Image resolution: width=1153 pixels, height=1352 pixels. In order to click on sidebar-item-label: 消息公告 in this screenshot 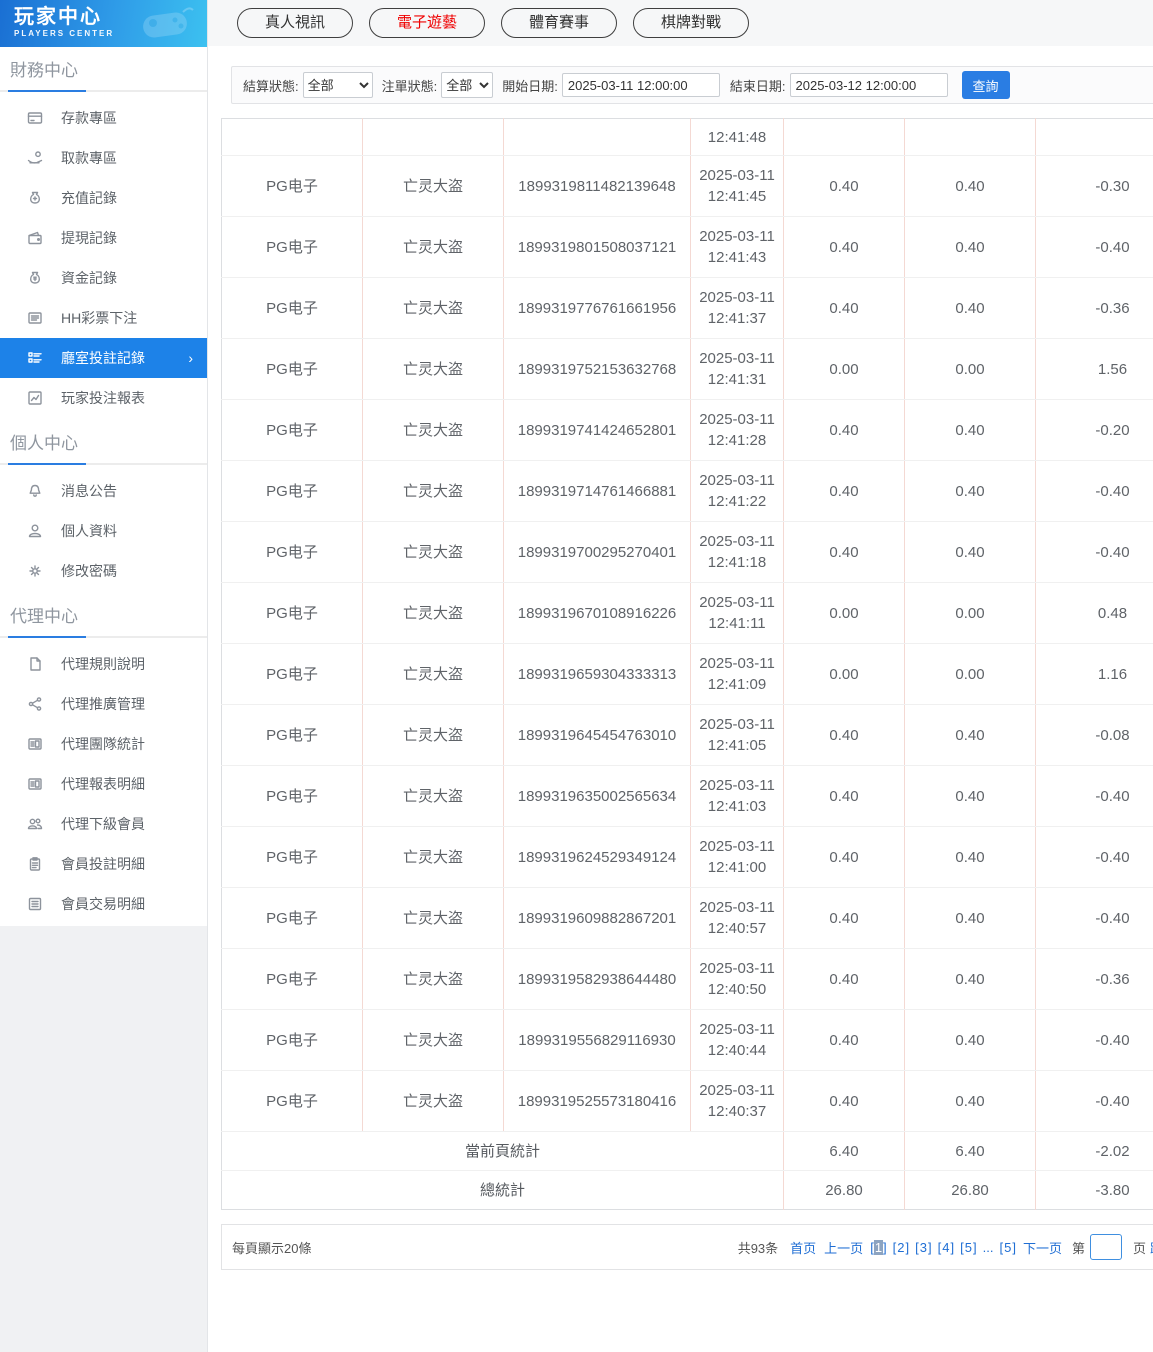, I will do `click(89, 491)`.